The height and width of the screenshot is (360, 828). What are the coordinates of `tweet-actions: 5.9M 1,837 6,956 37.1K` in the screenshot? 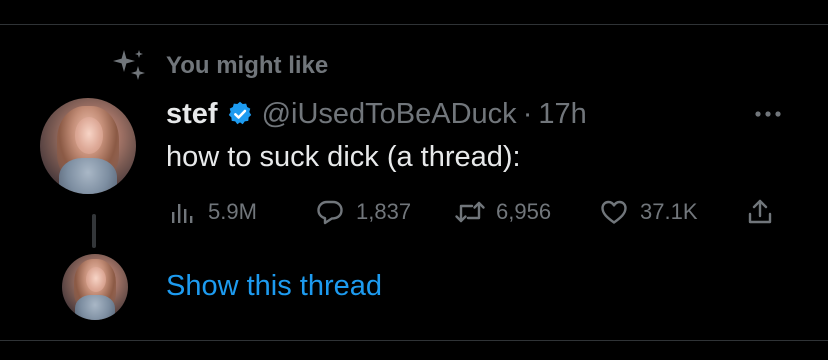 It's located at (476, 212).